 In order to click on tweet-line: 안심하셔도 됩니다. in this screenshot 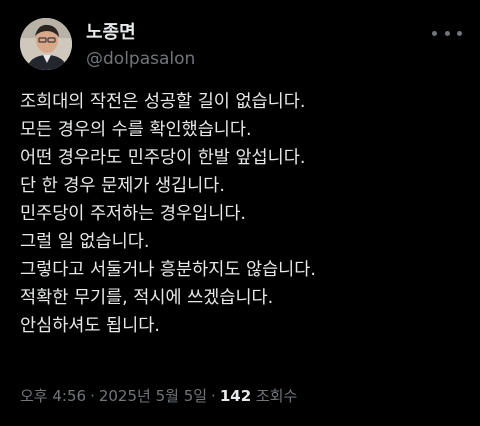, I will do `click(90, 326)`.